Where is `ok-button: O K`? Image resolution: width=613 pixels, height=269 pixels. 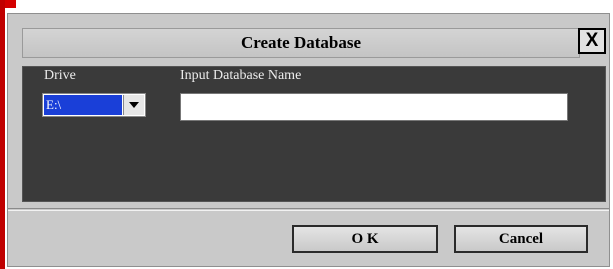 ok-button: O K is located at coordinates (365, 239).